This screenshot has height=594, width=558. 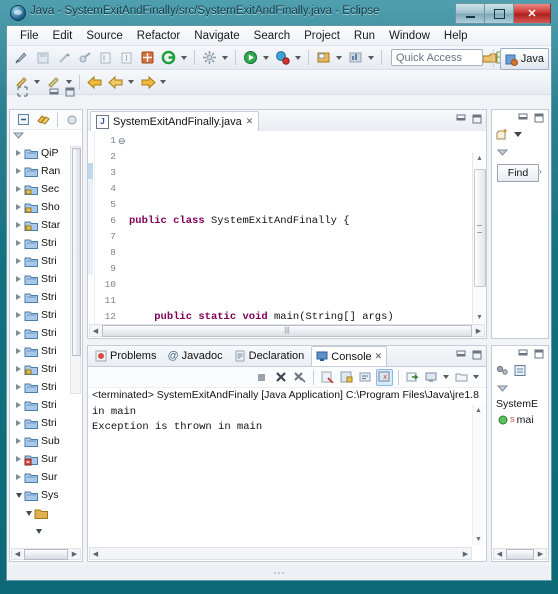 I want to click on editor-hscrollbar: ◀ ||| ▶, so click(x=287, y=330).